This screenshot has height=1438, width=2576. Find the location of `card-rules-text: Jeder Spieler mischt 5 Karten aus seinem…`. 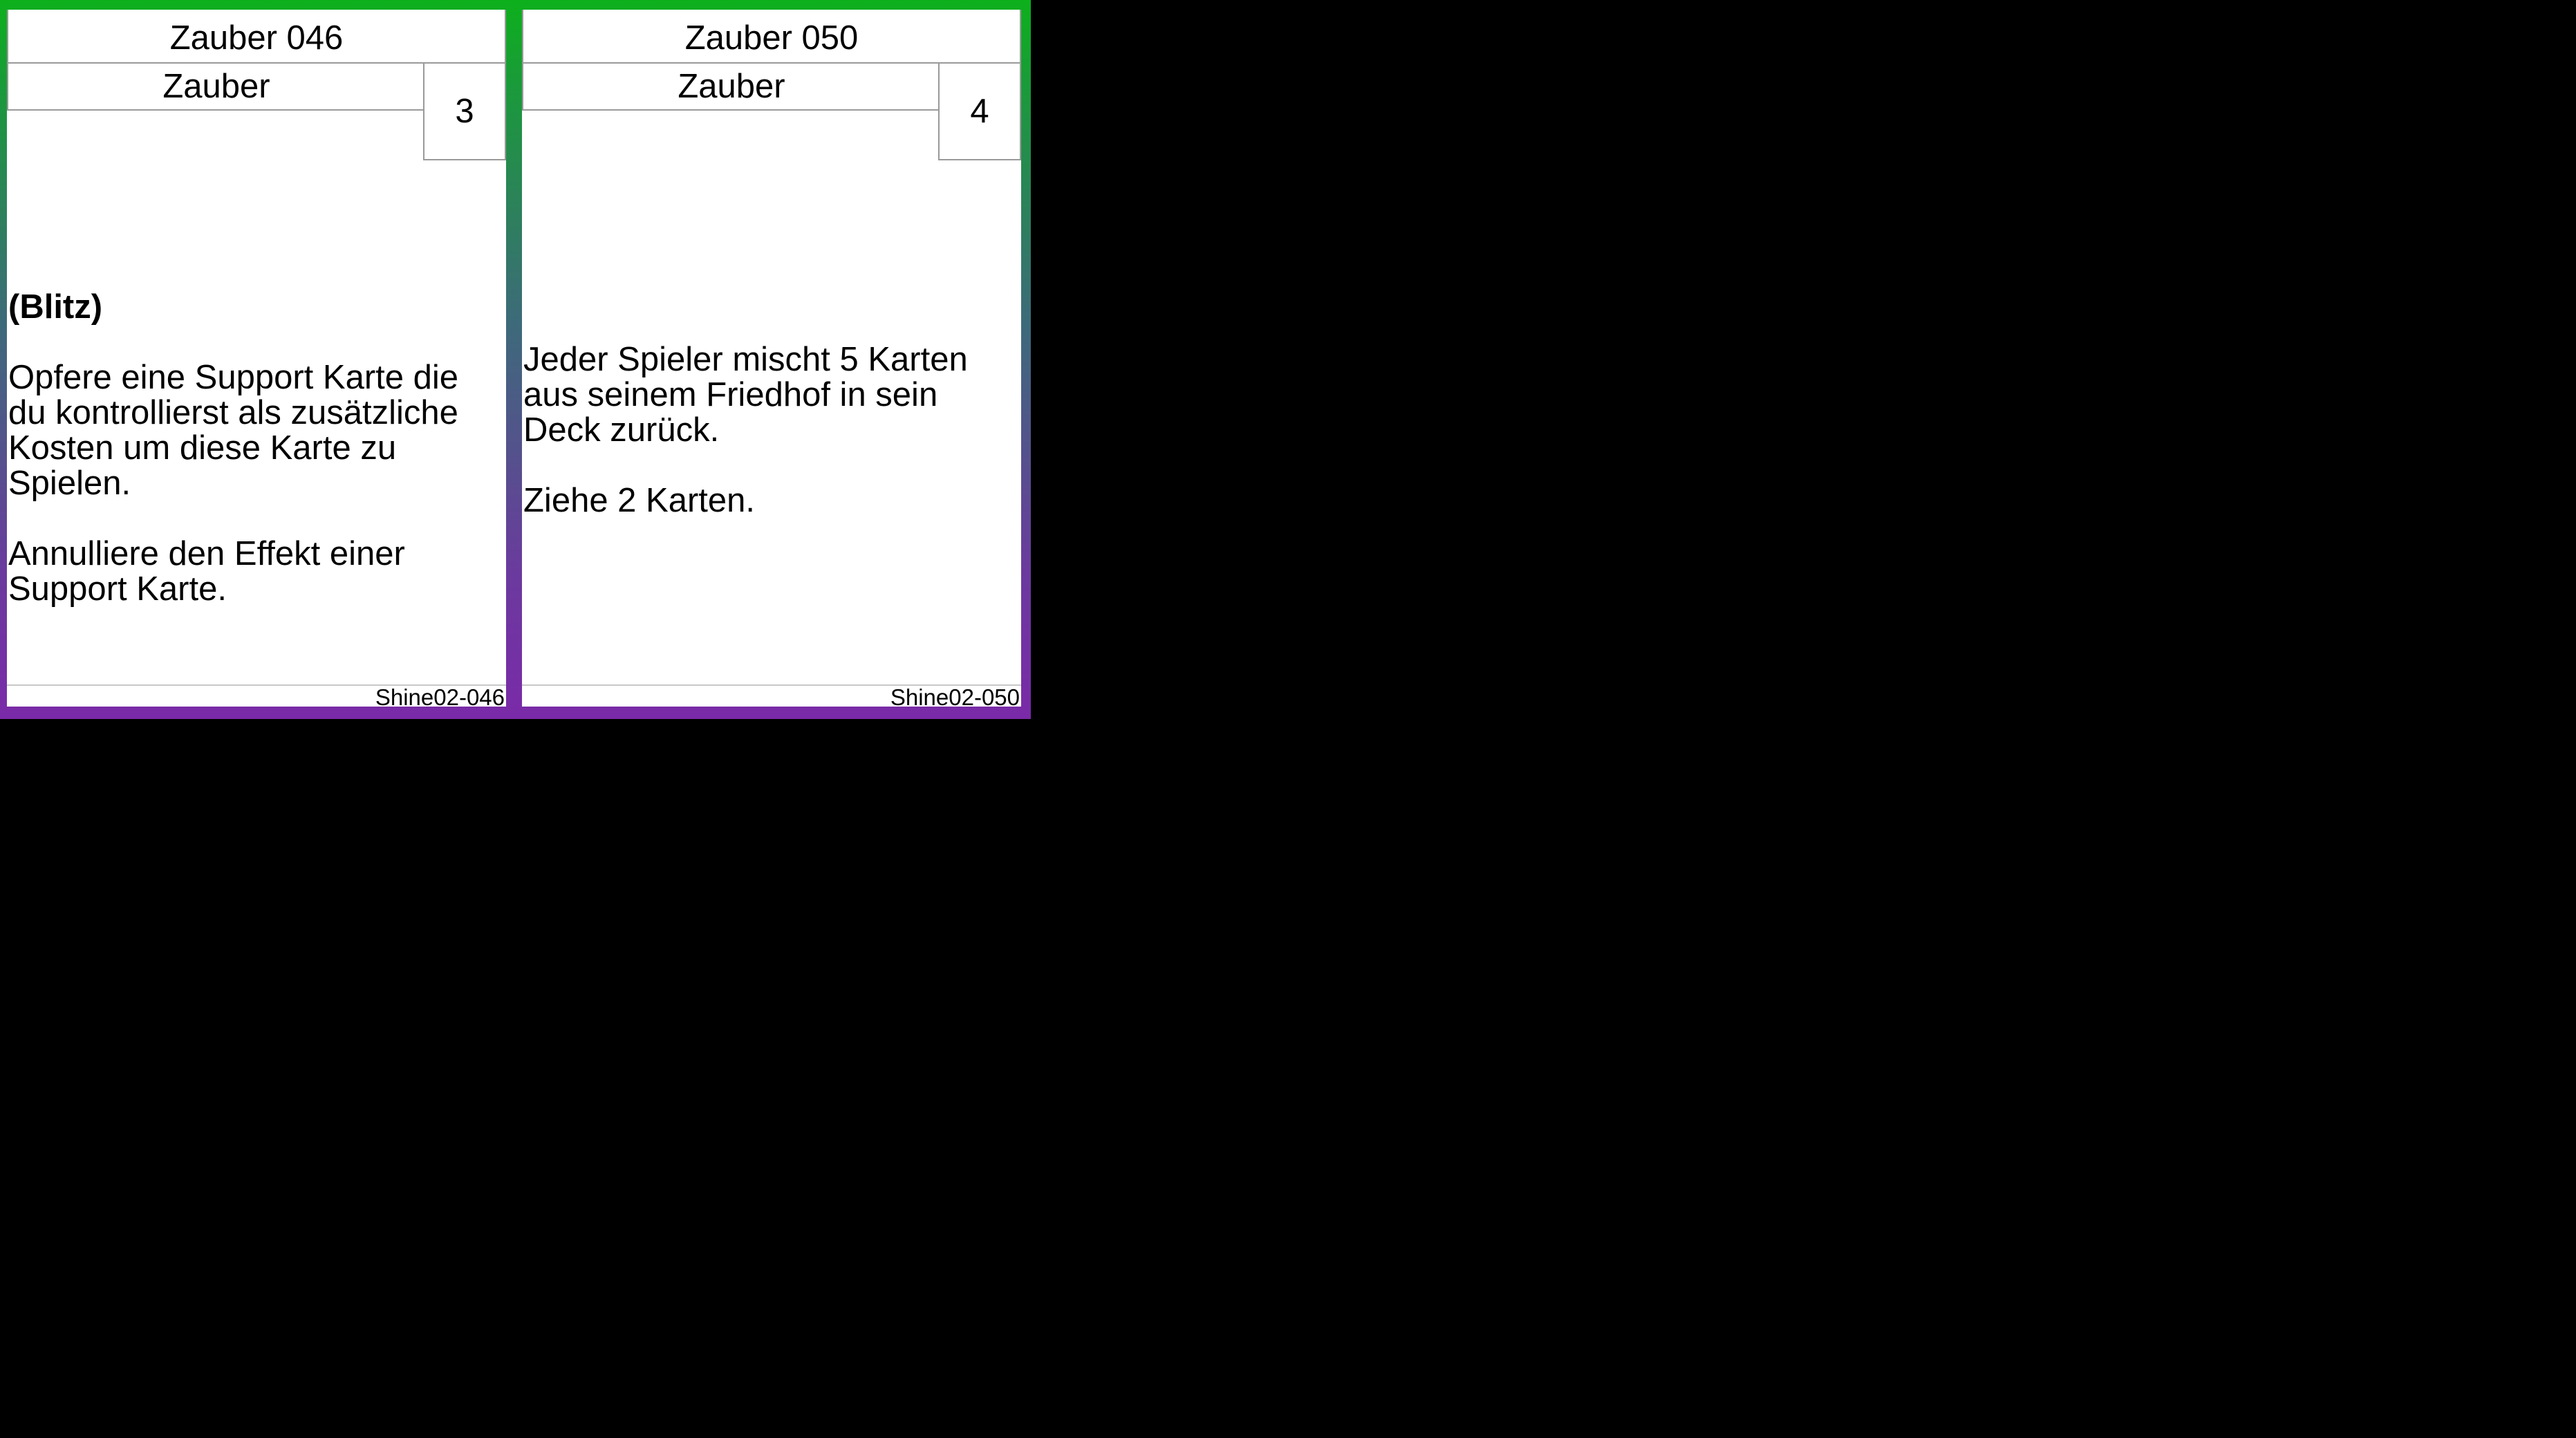

card-rules-text: Jeder Spieler mischt 5 Karten aus seinem… is located at coordinates (745, 430).